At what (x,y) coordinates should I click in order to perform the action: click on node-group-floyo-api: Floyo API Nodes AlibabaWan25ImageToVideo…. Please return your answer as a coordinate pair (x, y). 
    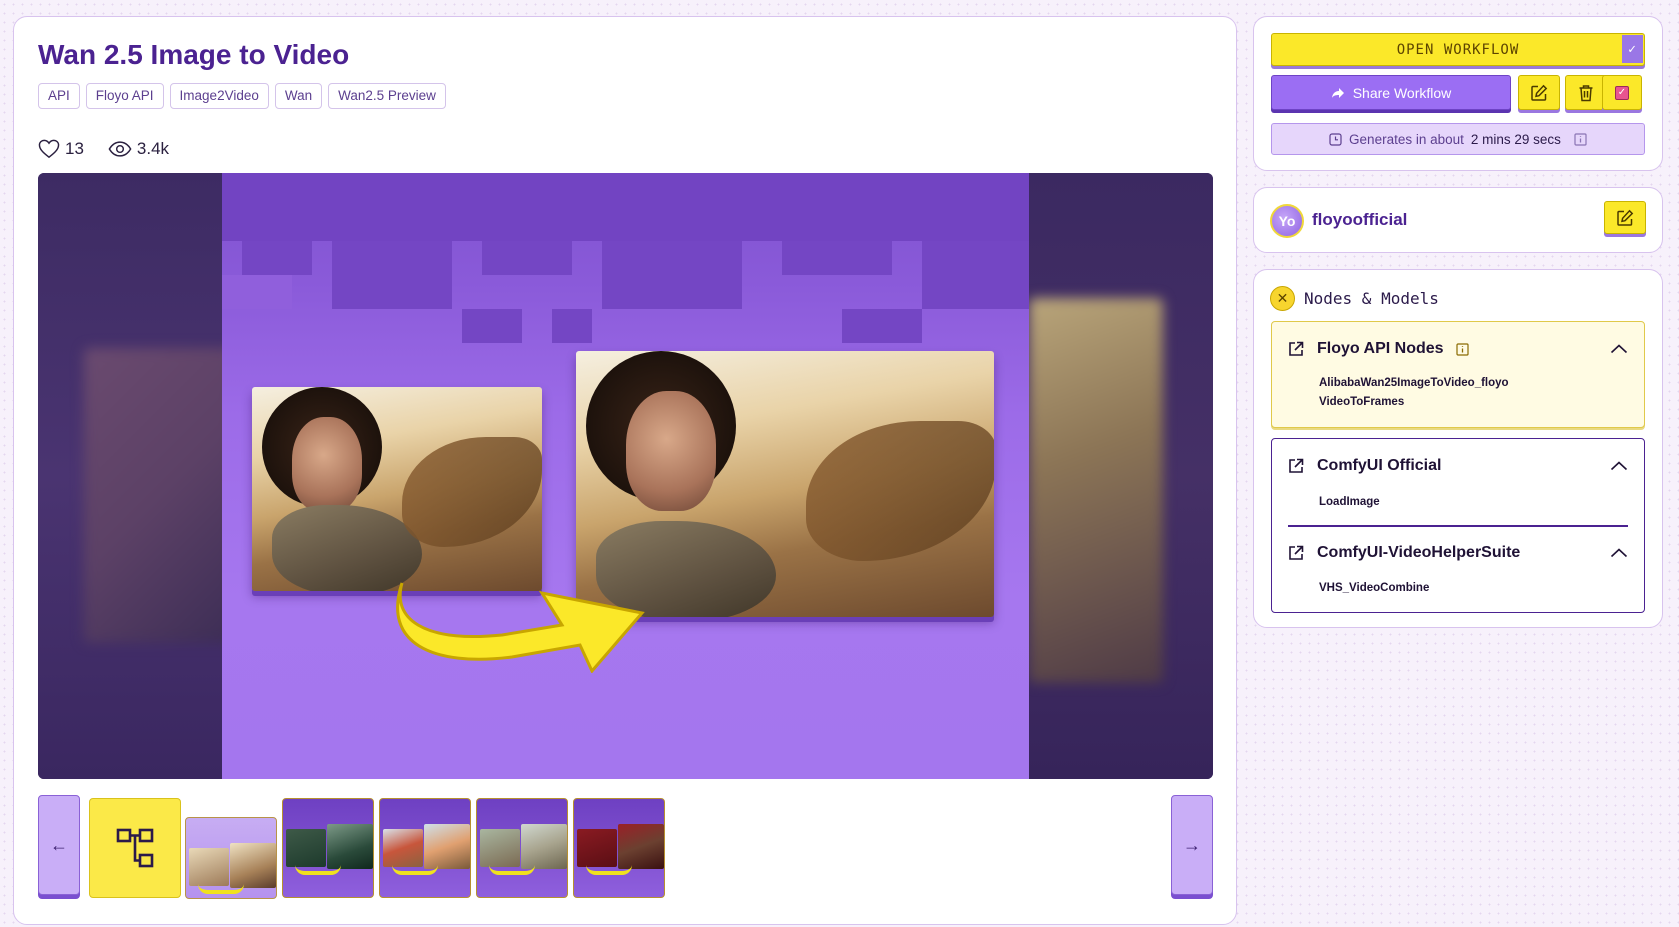
    Looking at the image, I should click on (1458, 374).